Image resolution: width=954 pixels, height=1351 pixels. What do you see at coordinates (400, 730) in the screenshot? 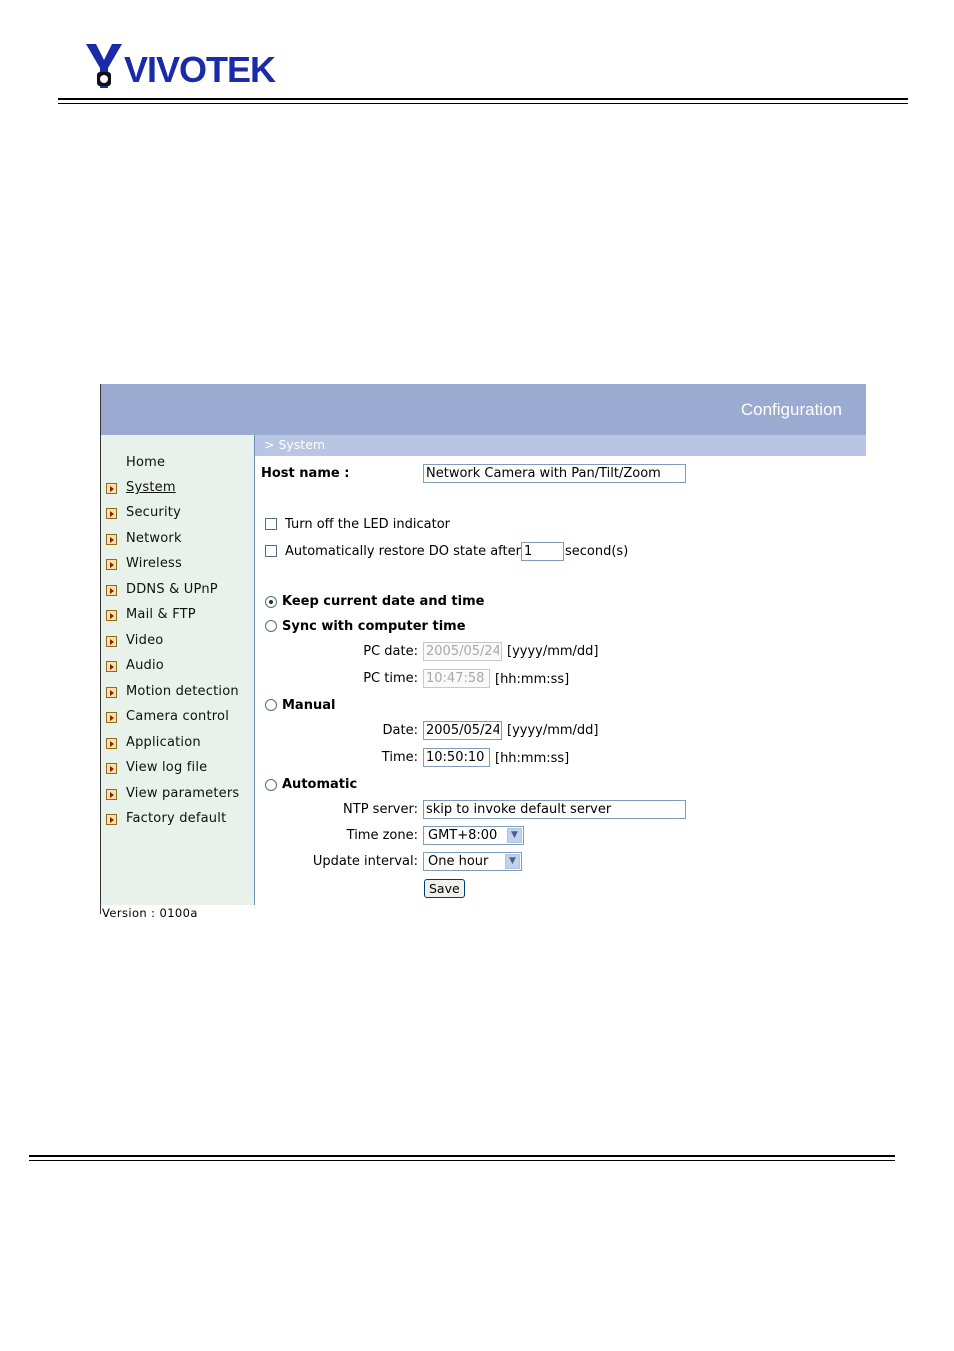
I see `date-label: Date:` at bounding box center [400, 730].